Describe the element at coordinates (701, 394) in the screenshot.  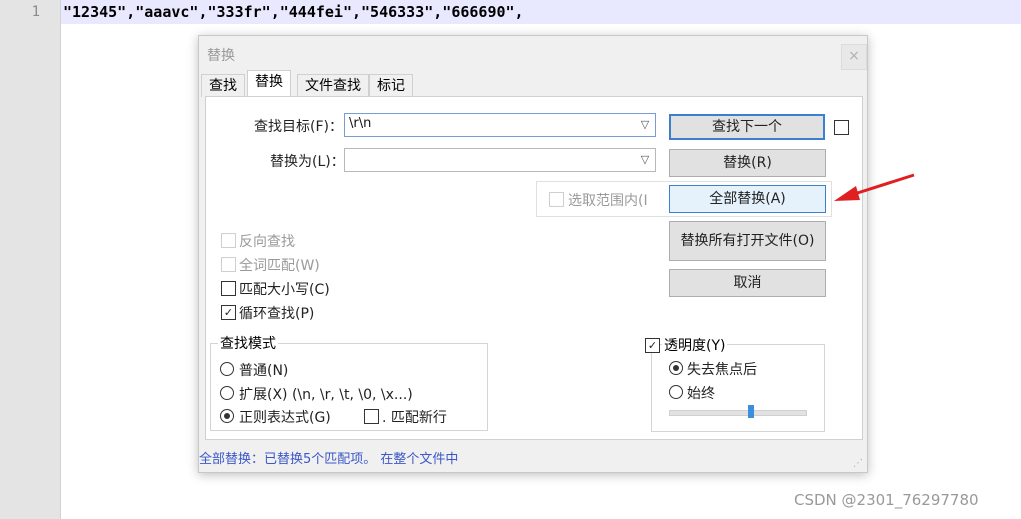
I see `always-label: 始终` at that location.